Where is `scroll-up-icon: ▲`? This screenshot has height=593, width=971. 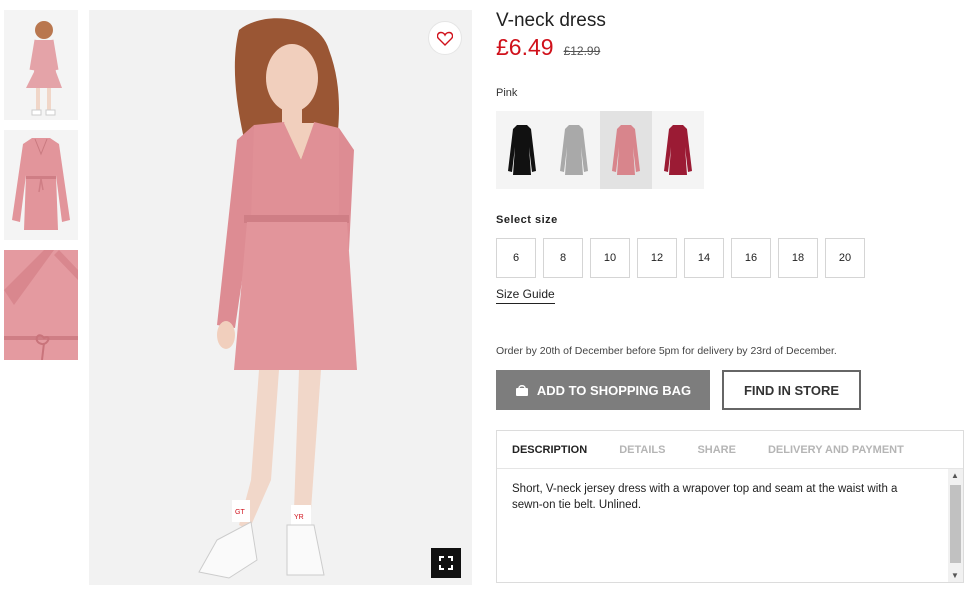
scroll-up-icon: ▲ is located at coordinates (955, 475).